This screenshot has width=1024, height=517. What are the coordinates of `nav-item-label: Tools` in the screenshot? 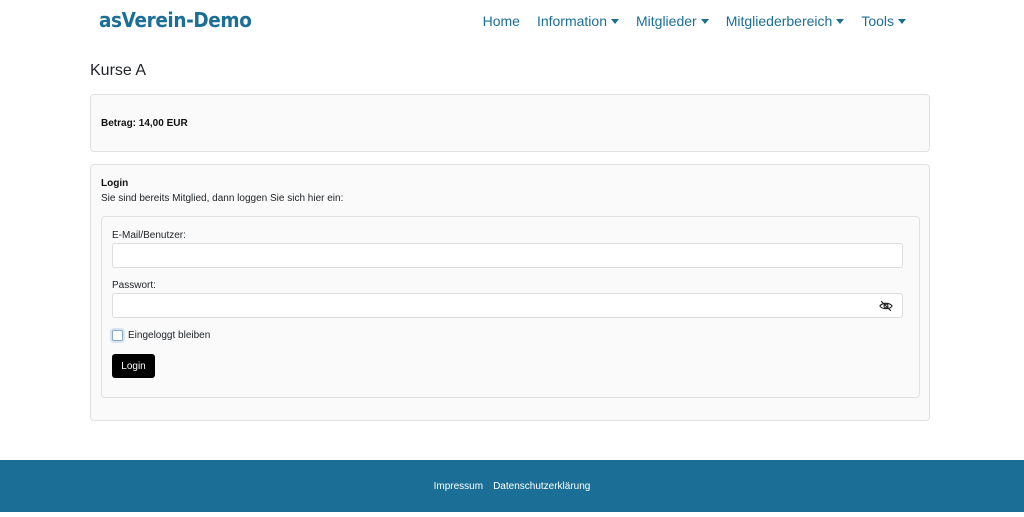 It's located at (877, 21).